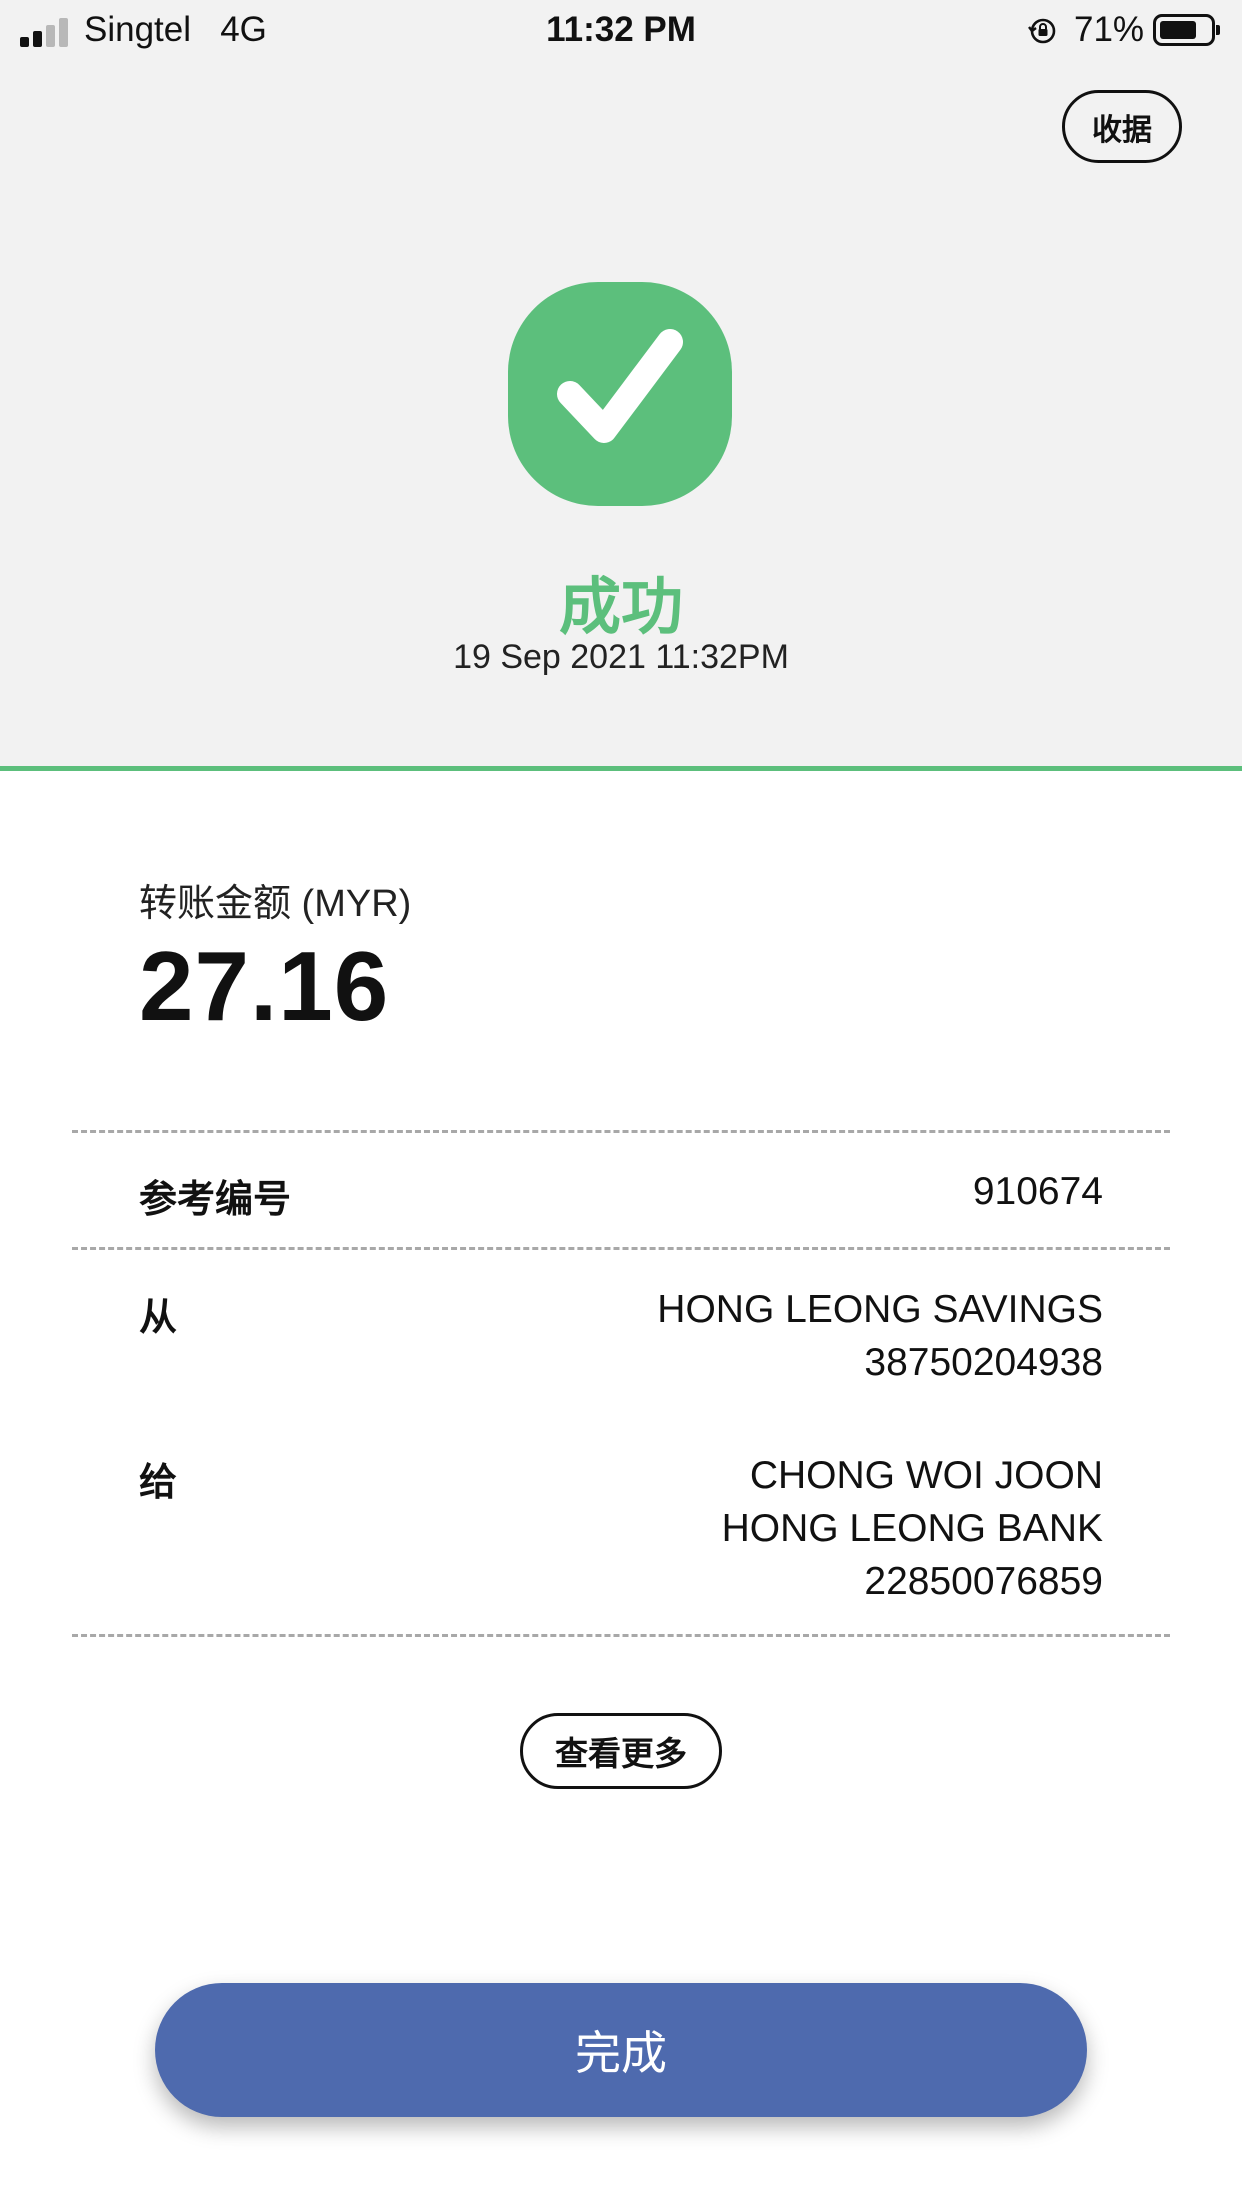 This screenshot has height=2208, width=1242. Describe the element at coordinates (621, 657) in the screenshot. I see `transaction-datetime: 19 Sep 2021 11:32PM` at that location.